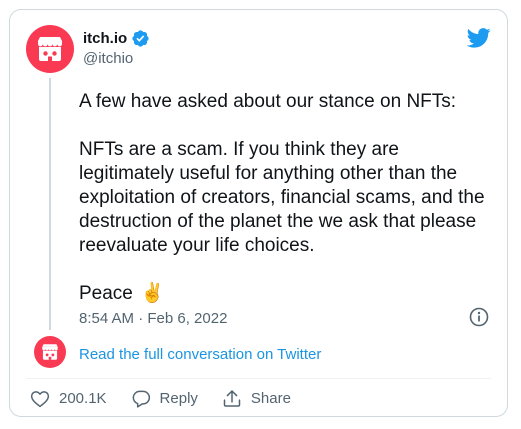  What do you see at coordinates (289, 294) in the screenshot?
I see `tweet-closing: Peace ✌️` at bounding box center [289, 294].